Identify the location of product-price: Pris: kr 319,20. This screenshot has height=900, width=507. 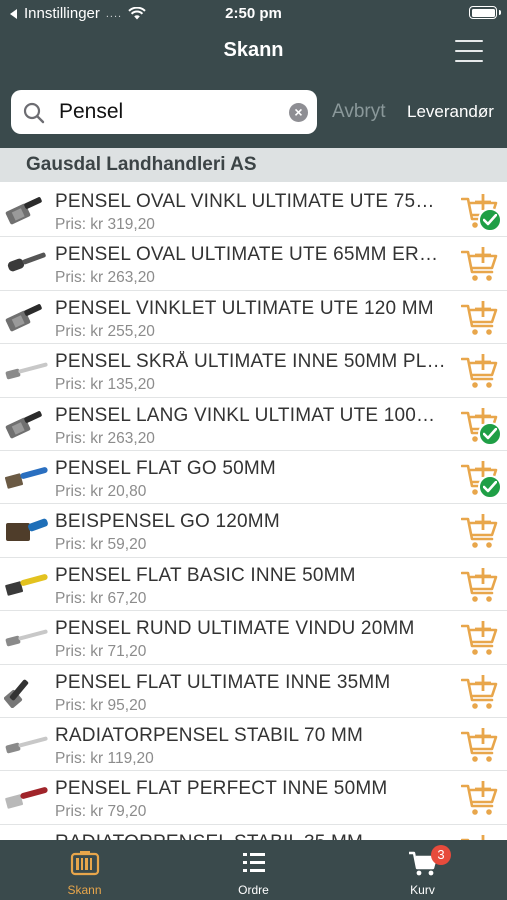
(105, 224).